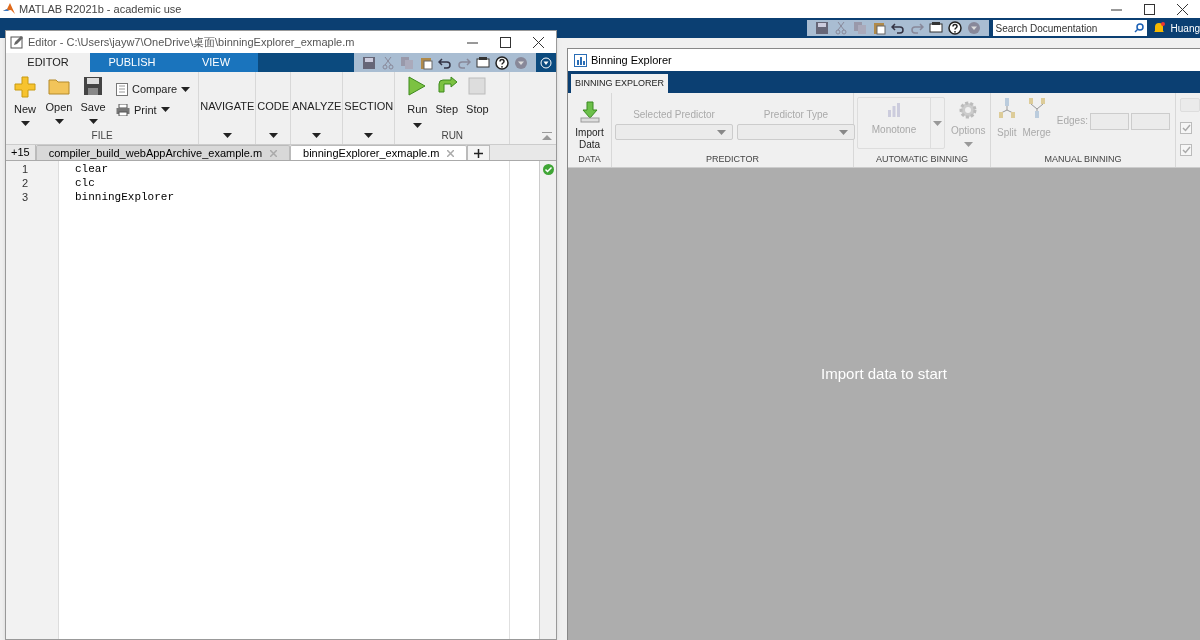 The width and height of the screenshot is (1200, 640). Describe the element at coordinates (122, 89) in the screenshot. I see `compare-icon` at that location.